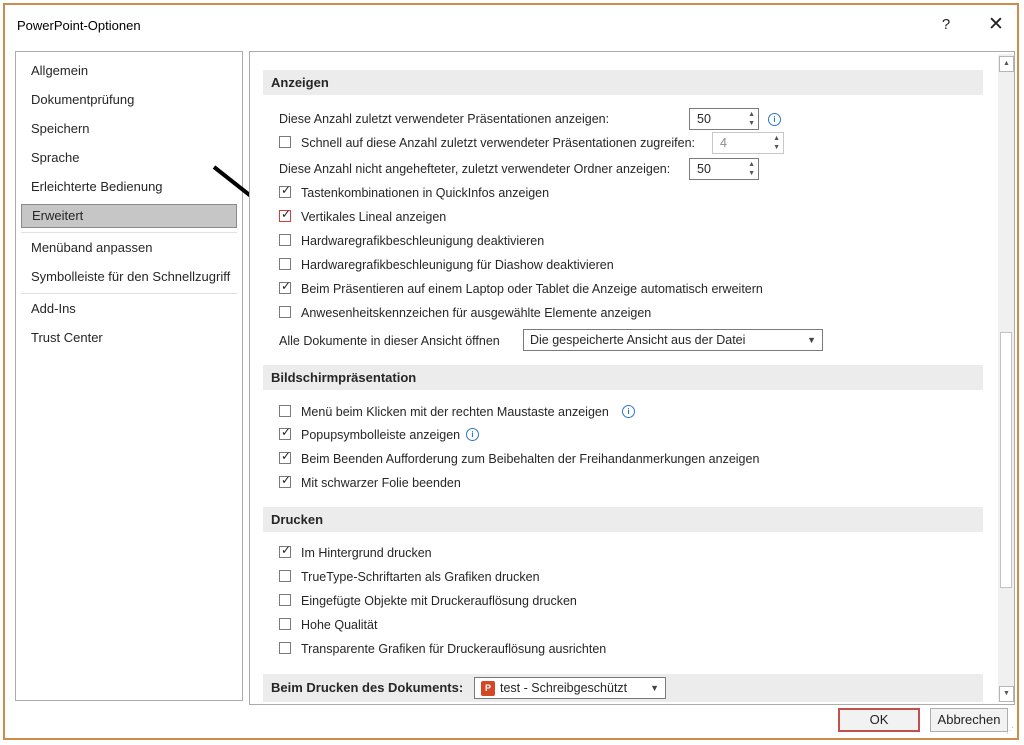 This screenshot has width=1024, height=745. I want to click on recent-presentations-value: 50, so click(704, 119).